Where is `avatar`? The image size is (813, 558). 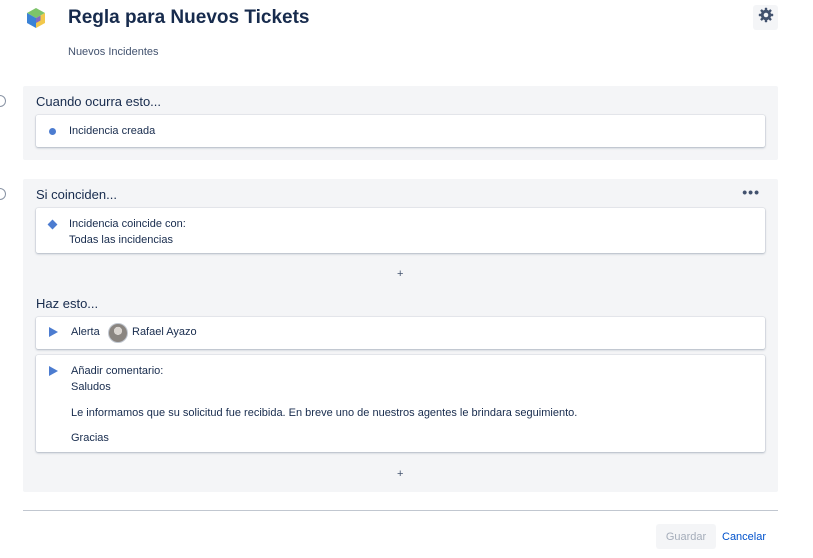 avatar is located at coordinates (118, 333).